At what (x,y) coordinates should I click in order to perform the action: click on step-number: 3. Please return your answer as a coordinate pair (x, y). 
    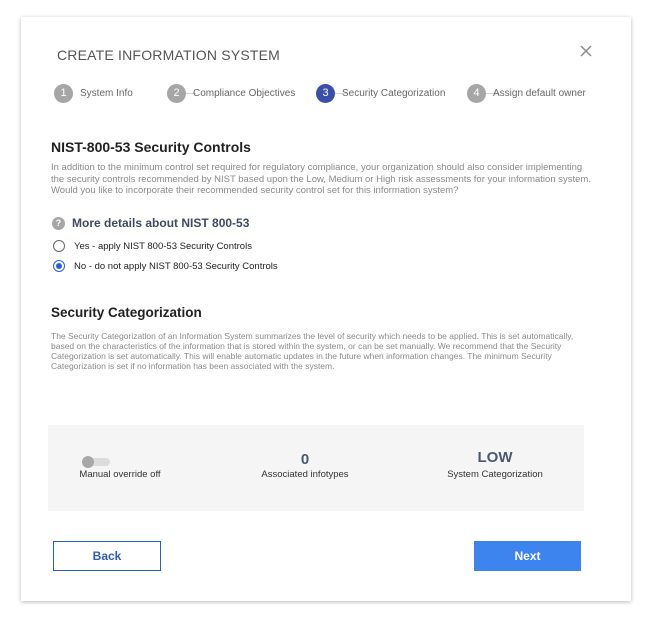
    Looking at the image, I should click on (325, 93).